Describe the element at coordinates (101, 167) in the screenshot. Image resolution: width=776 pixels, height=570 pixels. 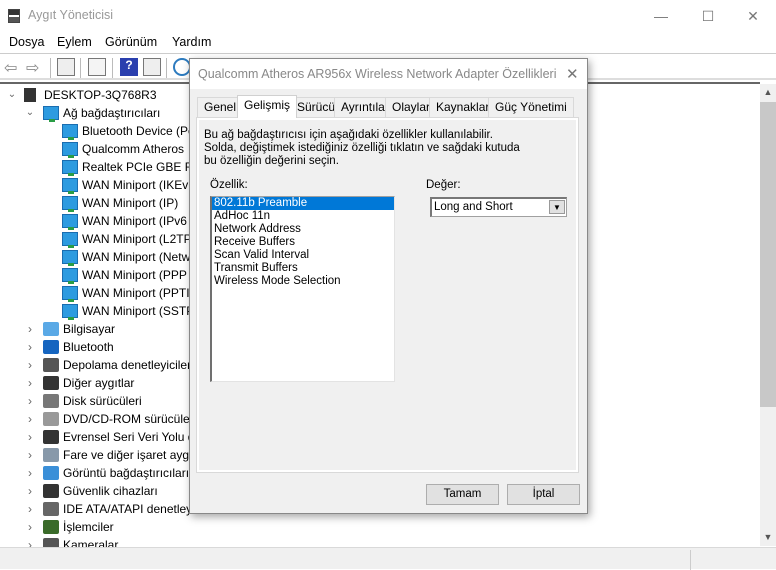
I see `tree-item-device: Realtek PCIe GBE Far` at that location.